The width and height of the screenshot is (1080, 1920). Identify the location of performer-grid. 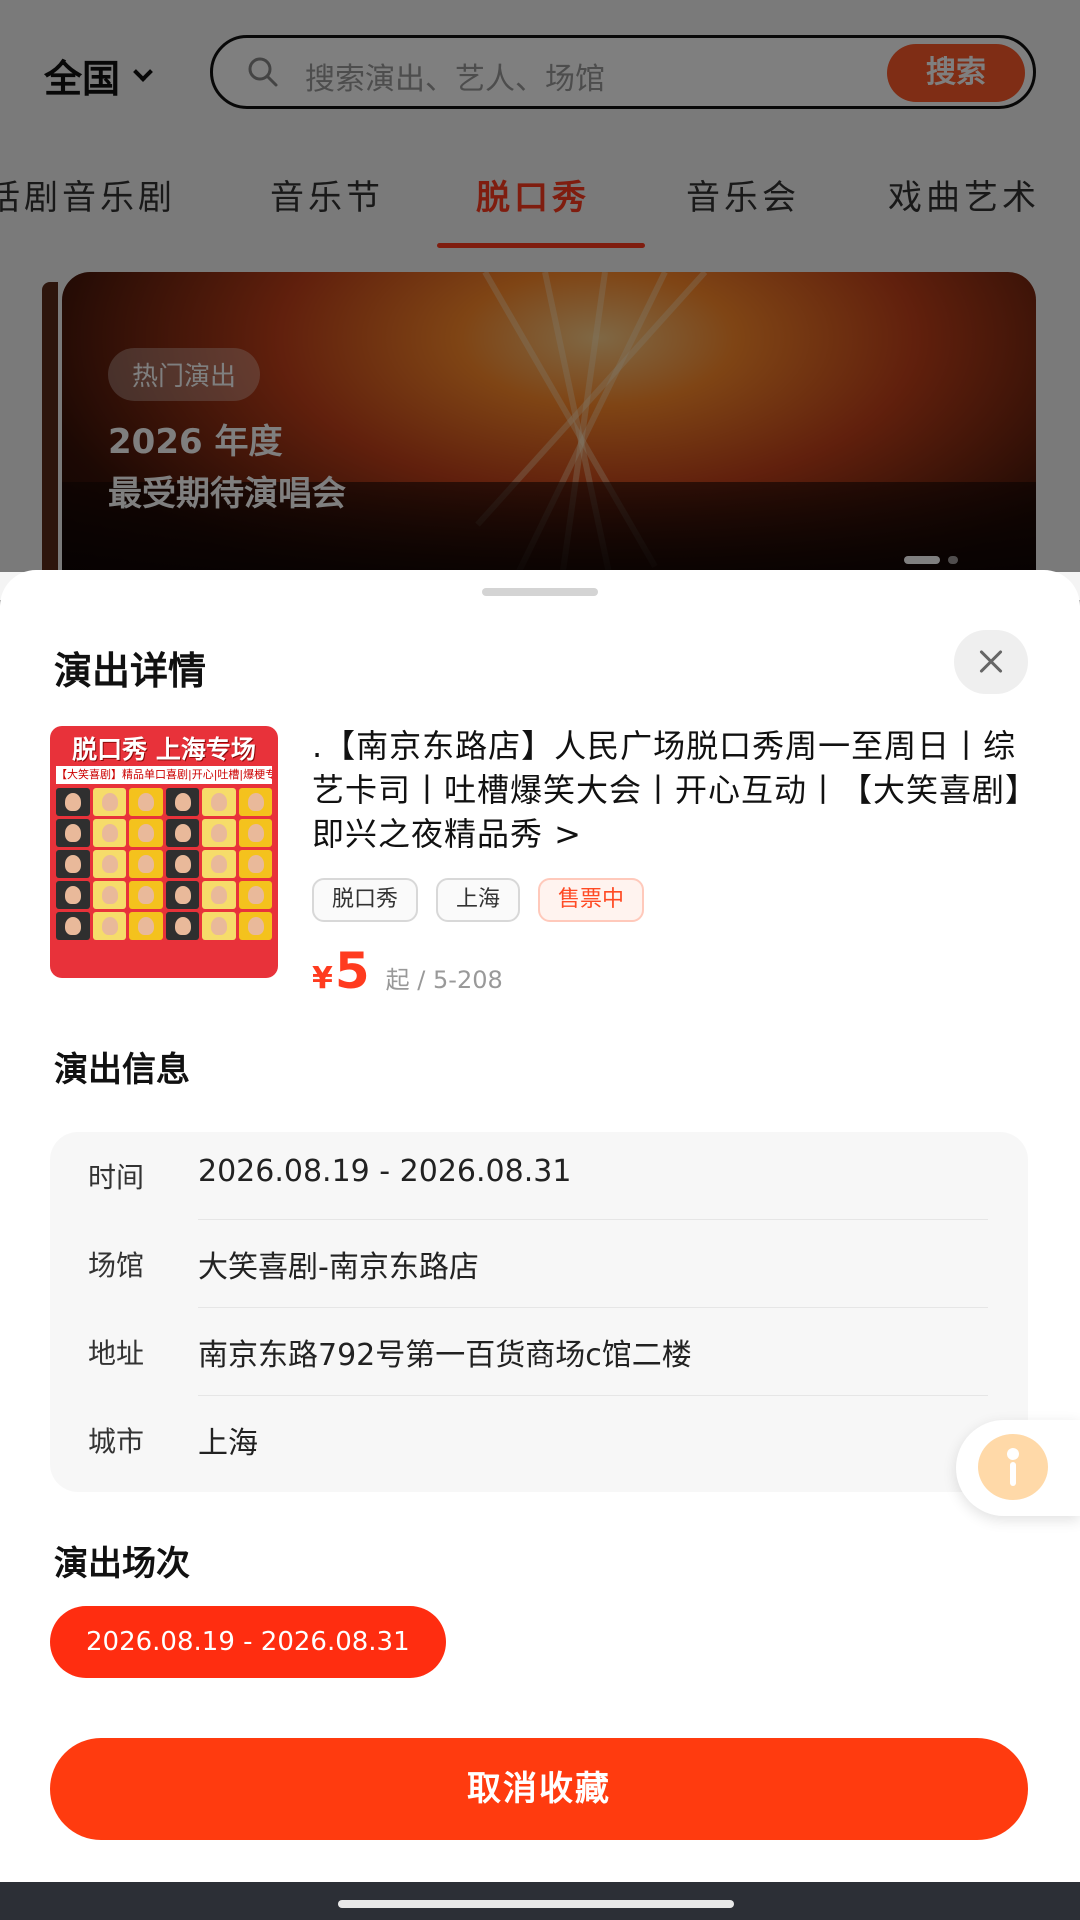
(164, 864).